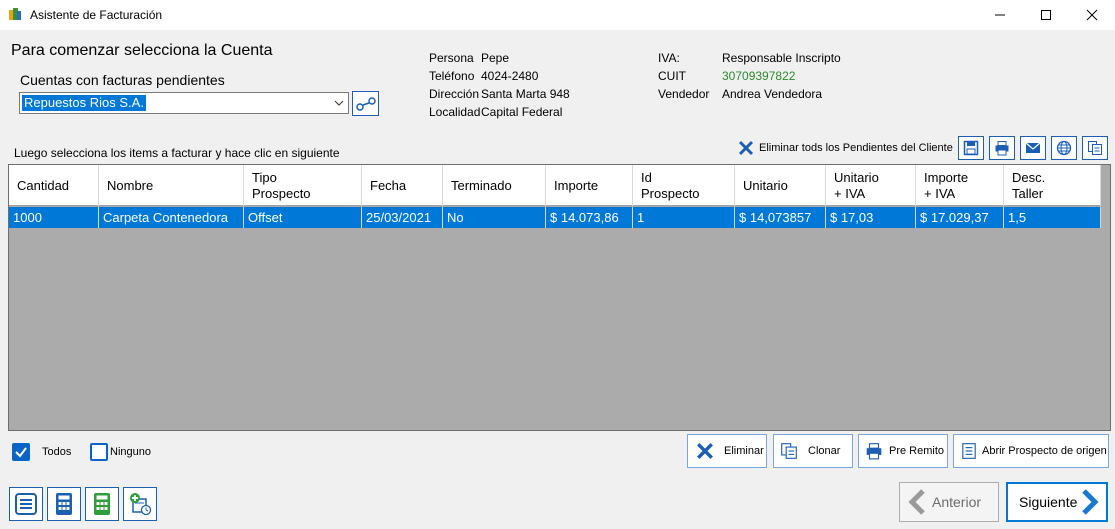 The image size is (1115, 529). I want to click on ninguno-label: Ninguno, so click(130, 452).